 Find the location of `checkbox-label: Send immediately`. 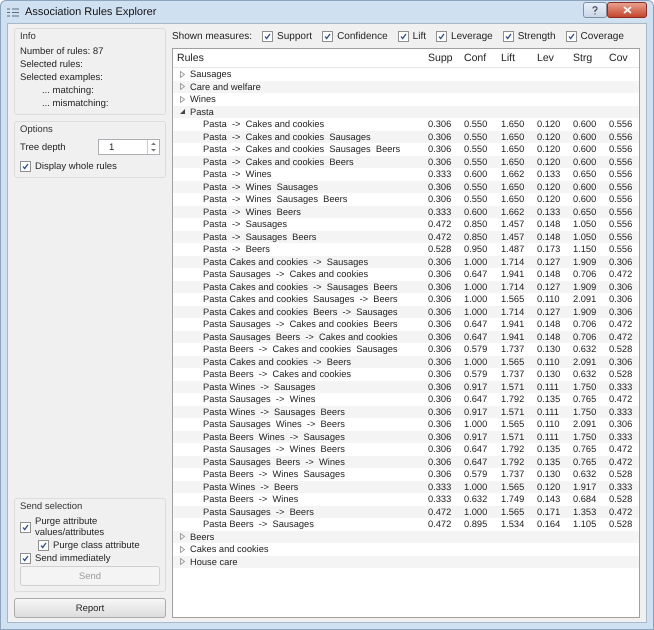

checkbox-label: Send immediately is located at coordinates (73, 558).